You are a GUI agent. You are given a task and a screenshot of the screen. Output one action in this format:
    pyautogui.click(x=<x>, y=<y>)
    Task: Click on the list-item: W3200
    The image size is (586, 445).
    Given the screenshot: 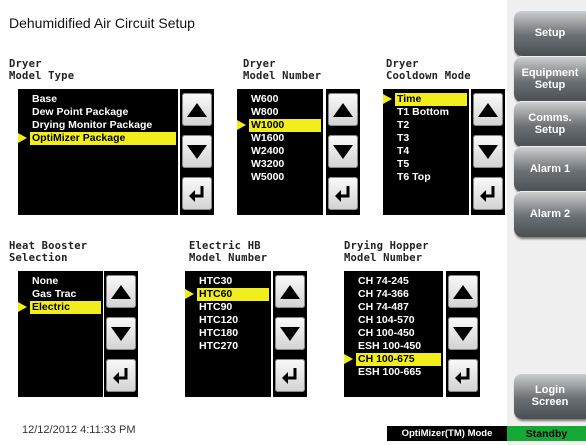 What is the action you would take?
    pyautogui.click(x=280, y=164)
    